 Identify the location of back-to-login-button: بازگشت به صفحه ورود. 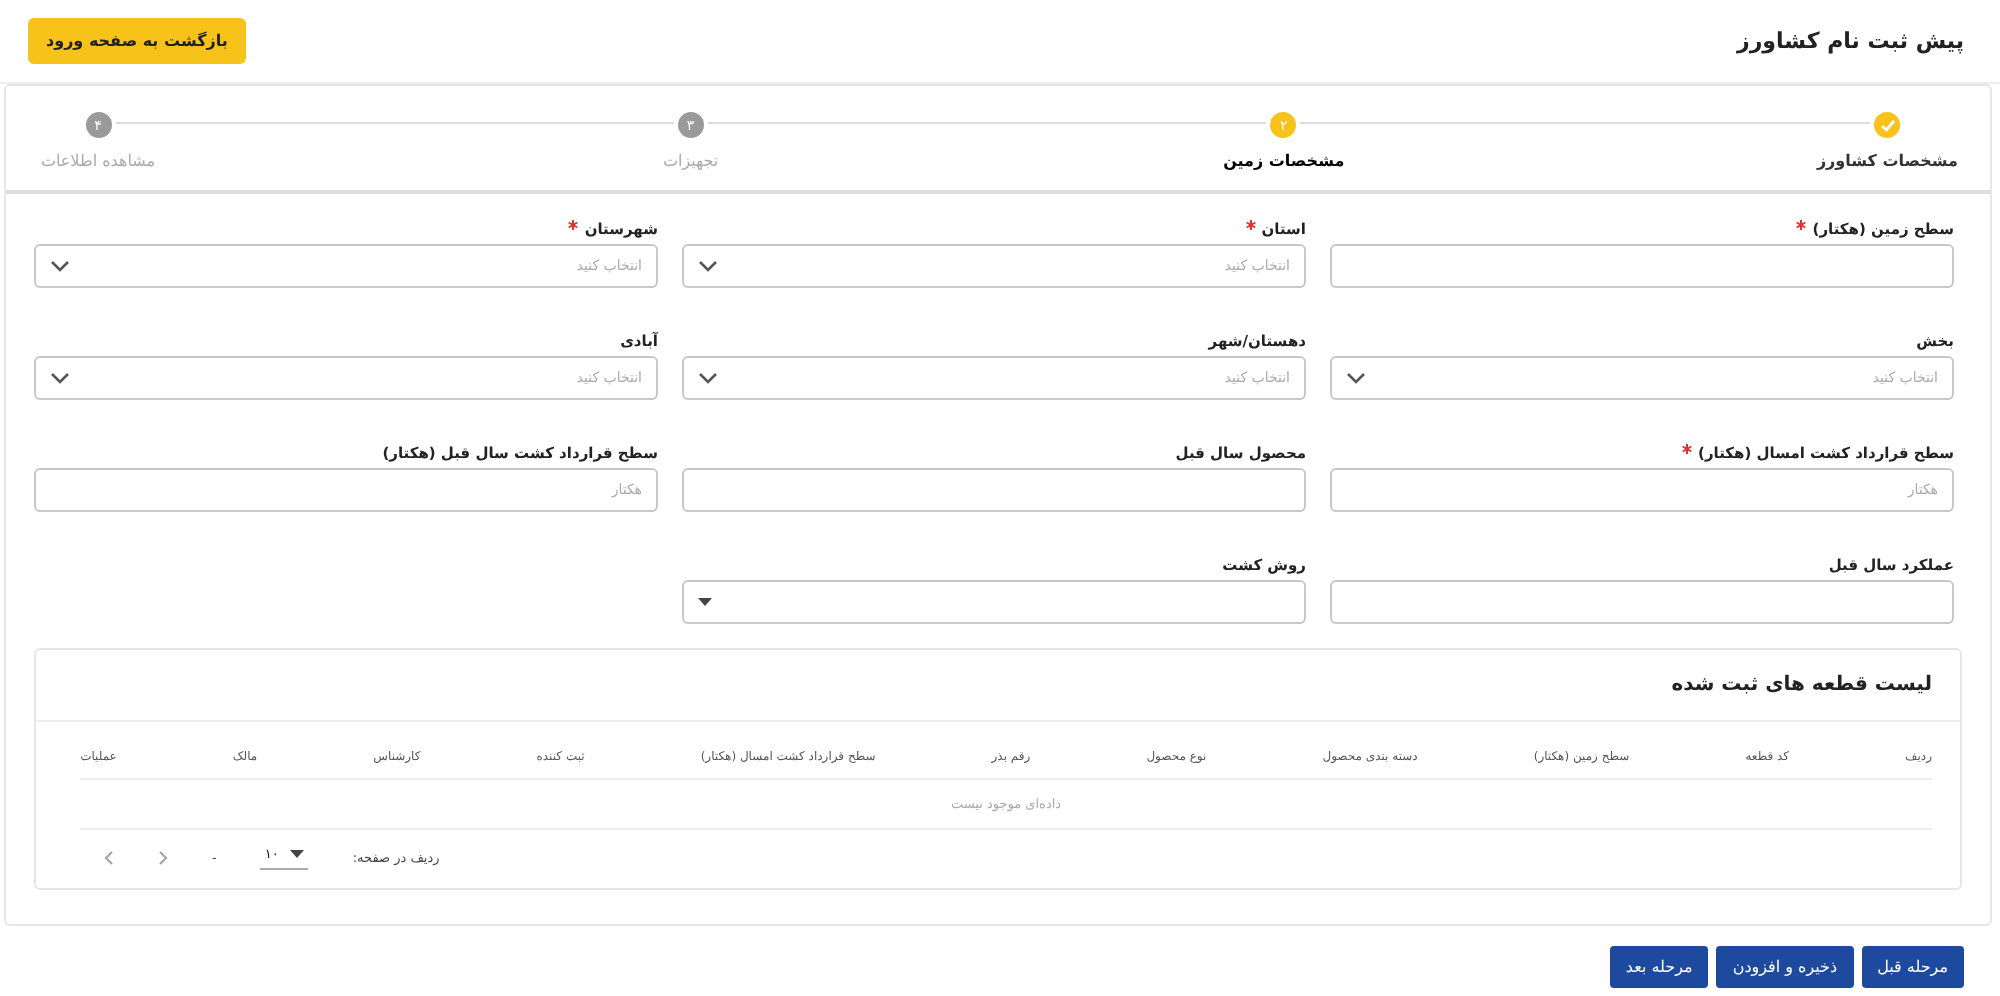
(137, 41).